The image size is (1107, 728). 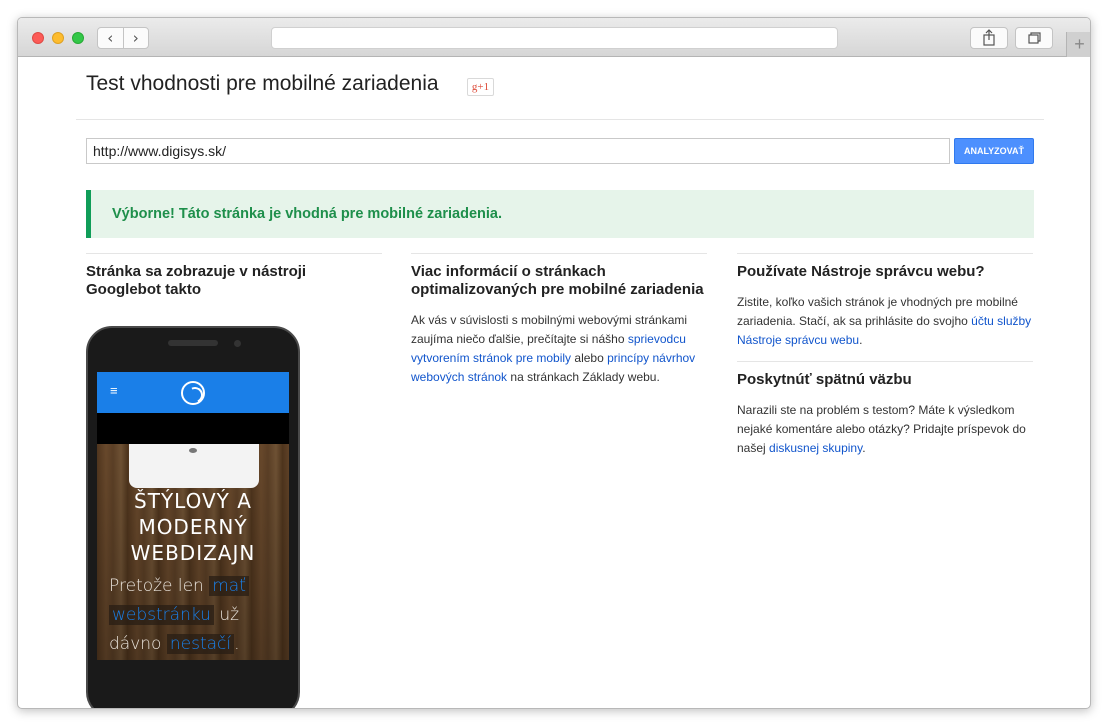 I want to click on site-logo-icon, so click(x=193, y=393).